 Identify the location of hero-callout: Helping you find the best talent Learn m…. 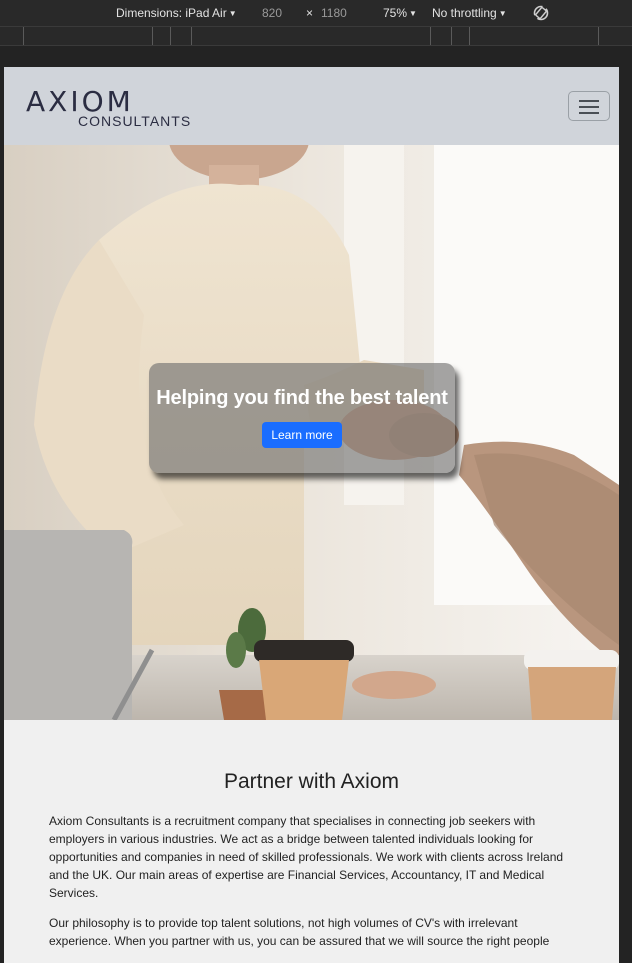
(302, 418).